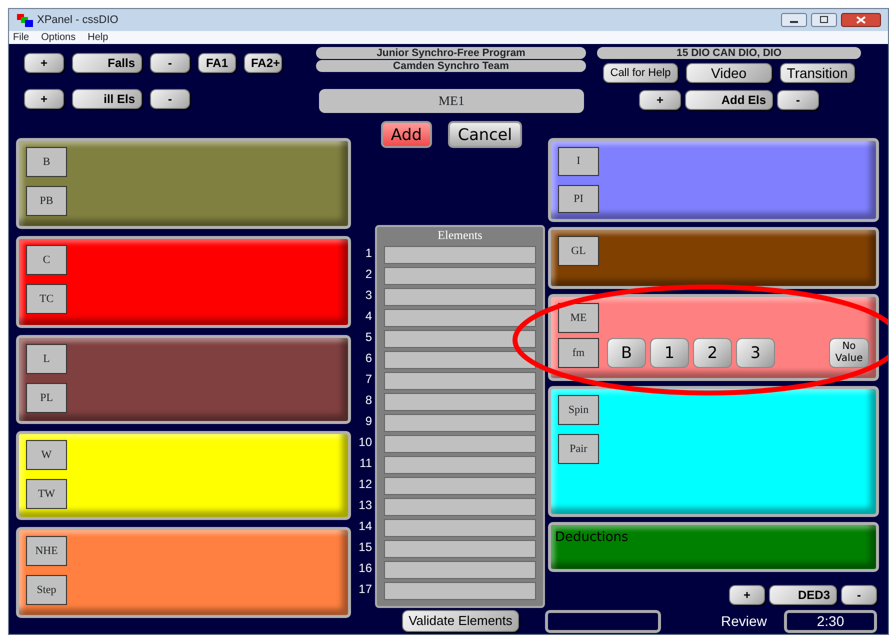 This screenshot has width=889, height=635. What do you see at coordinates (578, 251) in the screenshot?
I see `element-tag: GL` at bounding box center [578, 251].